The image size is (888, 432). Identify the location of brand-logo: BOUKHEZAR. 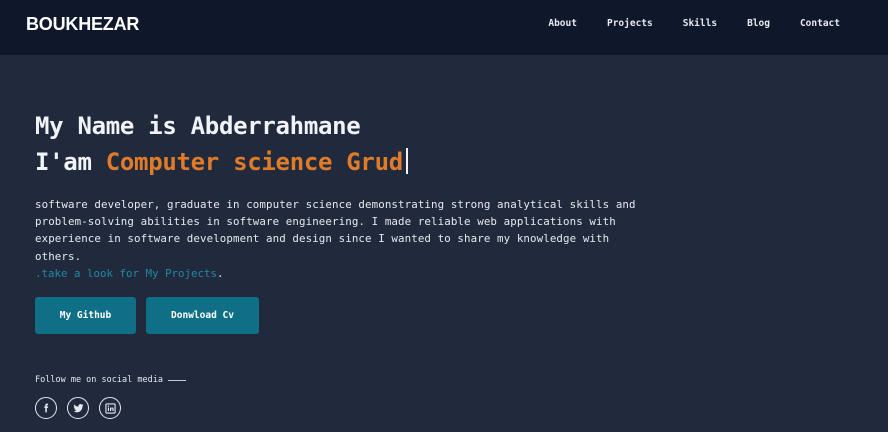
(82, 24).